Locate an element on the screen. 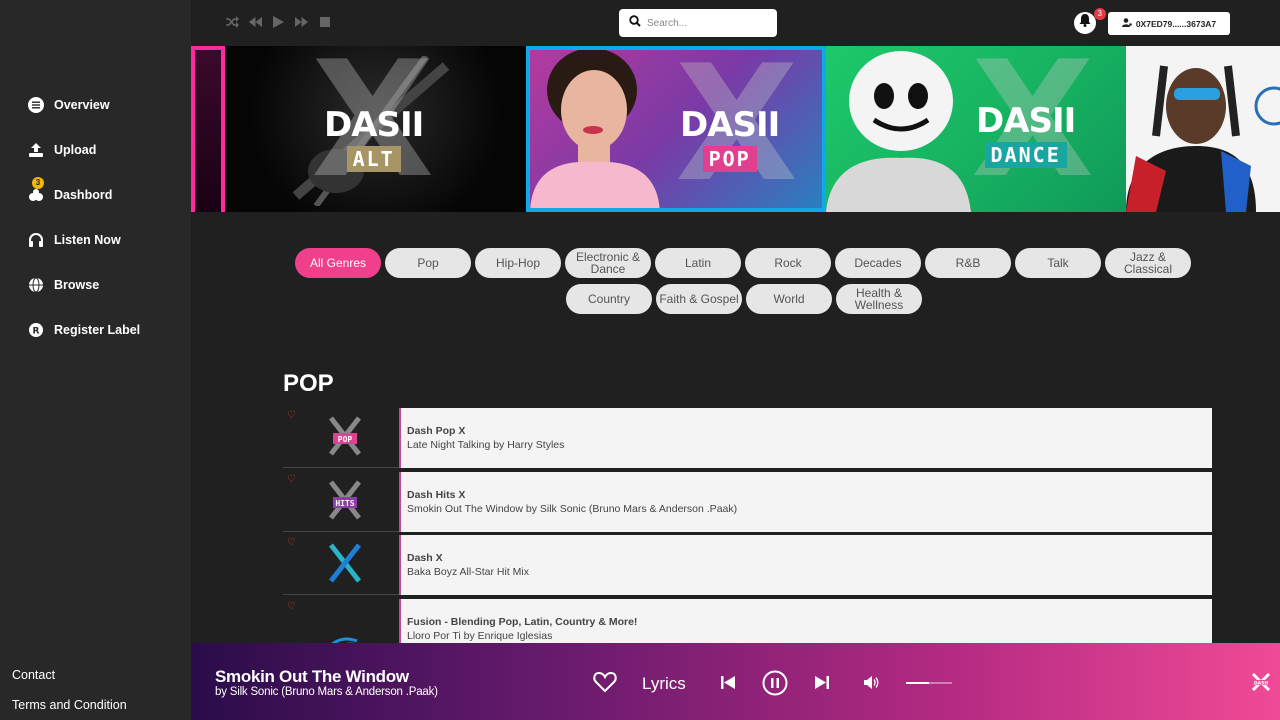 Image resolution: width=1280 pixels, height=720 pixels. sidebar-item-listen-now: Listen Now is located at coordinates (95, 239).